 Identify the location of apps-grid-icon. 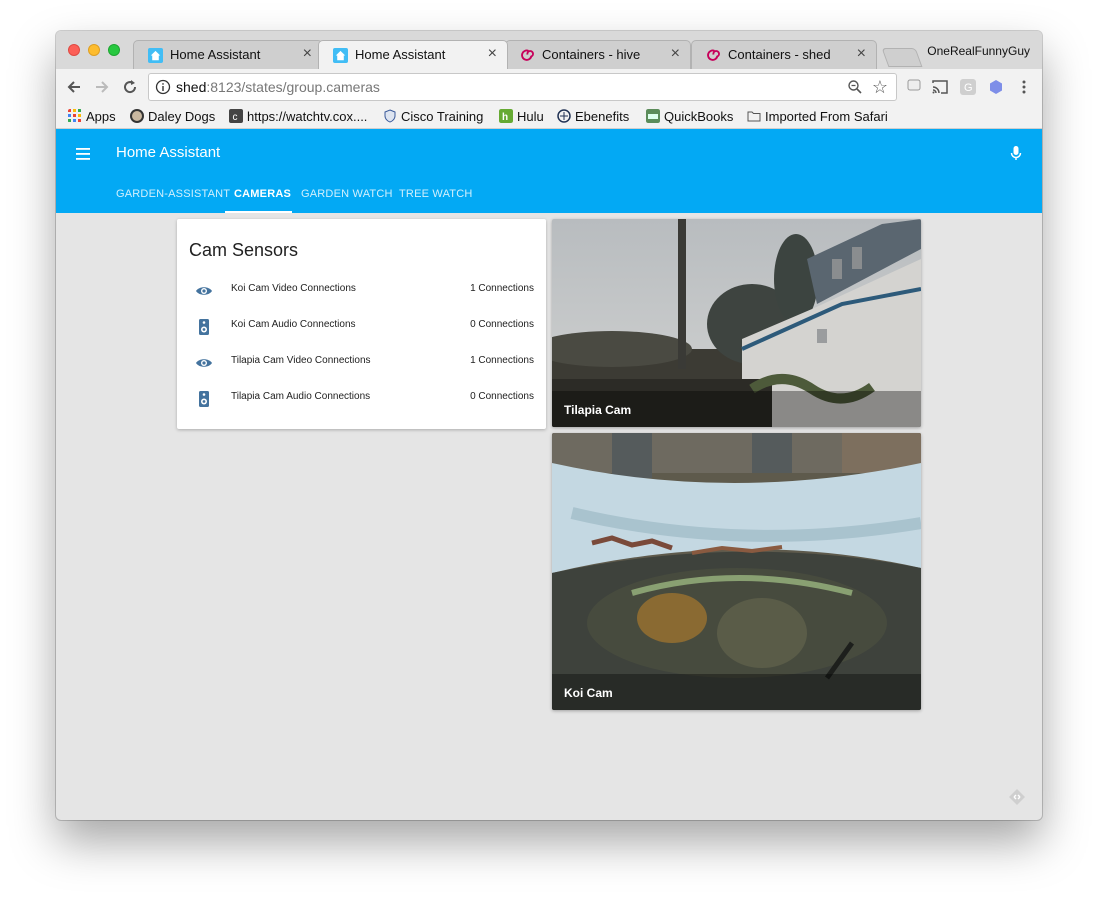
(74, 115).